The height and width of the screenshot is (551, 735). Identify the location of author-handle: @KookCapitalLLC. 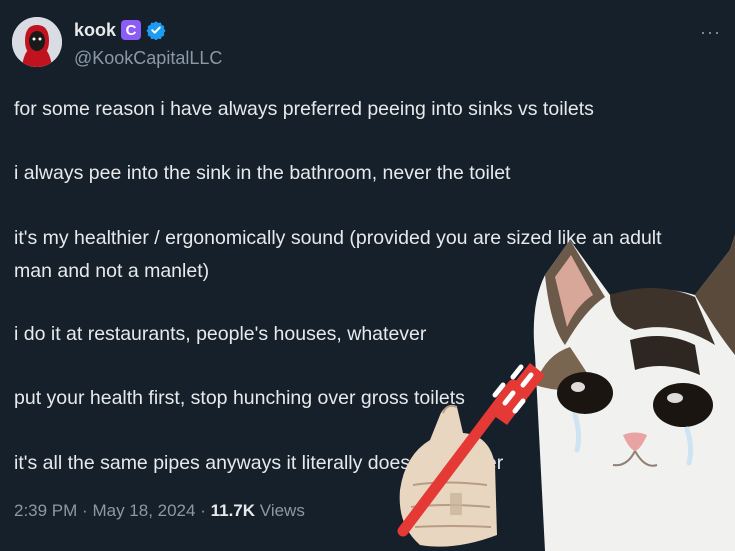
(148, 58).